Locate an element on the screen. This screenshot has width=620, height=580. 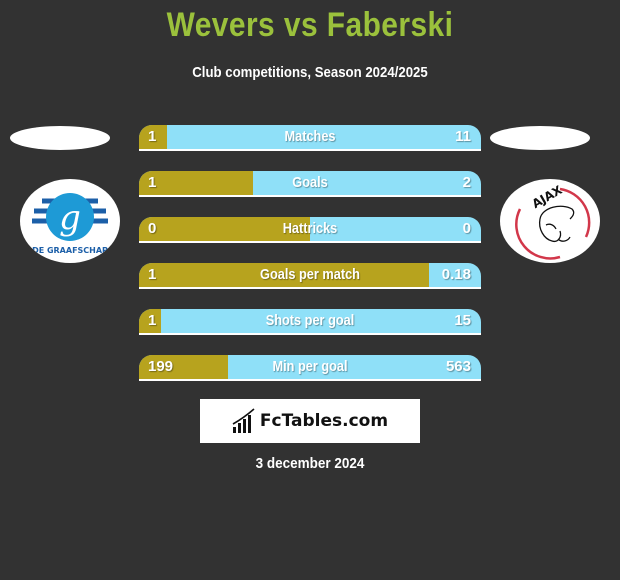
right-value: 2 is located at coordinates (466, 182).